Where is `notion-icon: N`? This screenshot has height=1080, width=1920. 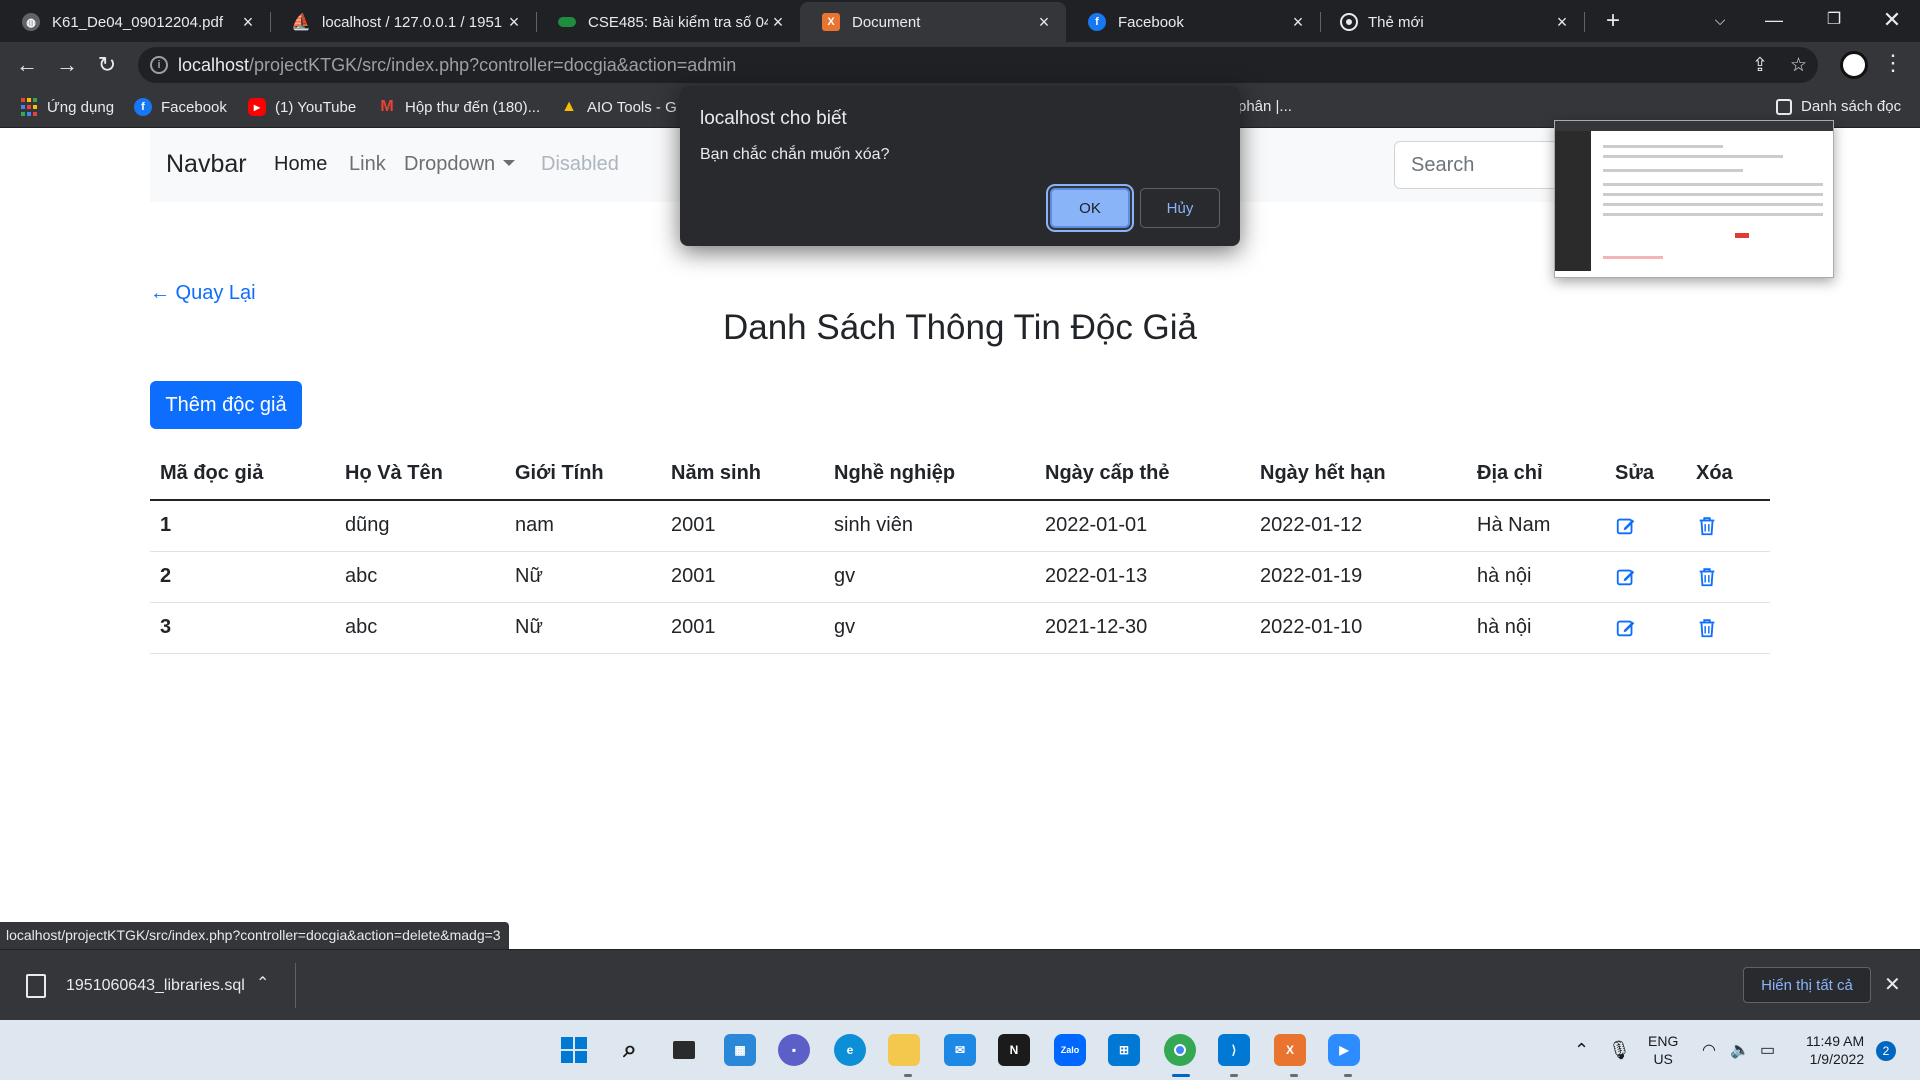
notion-icon: N is located at coordinates (1014, 1050).